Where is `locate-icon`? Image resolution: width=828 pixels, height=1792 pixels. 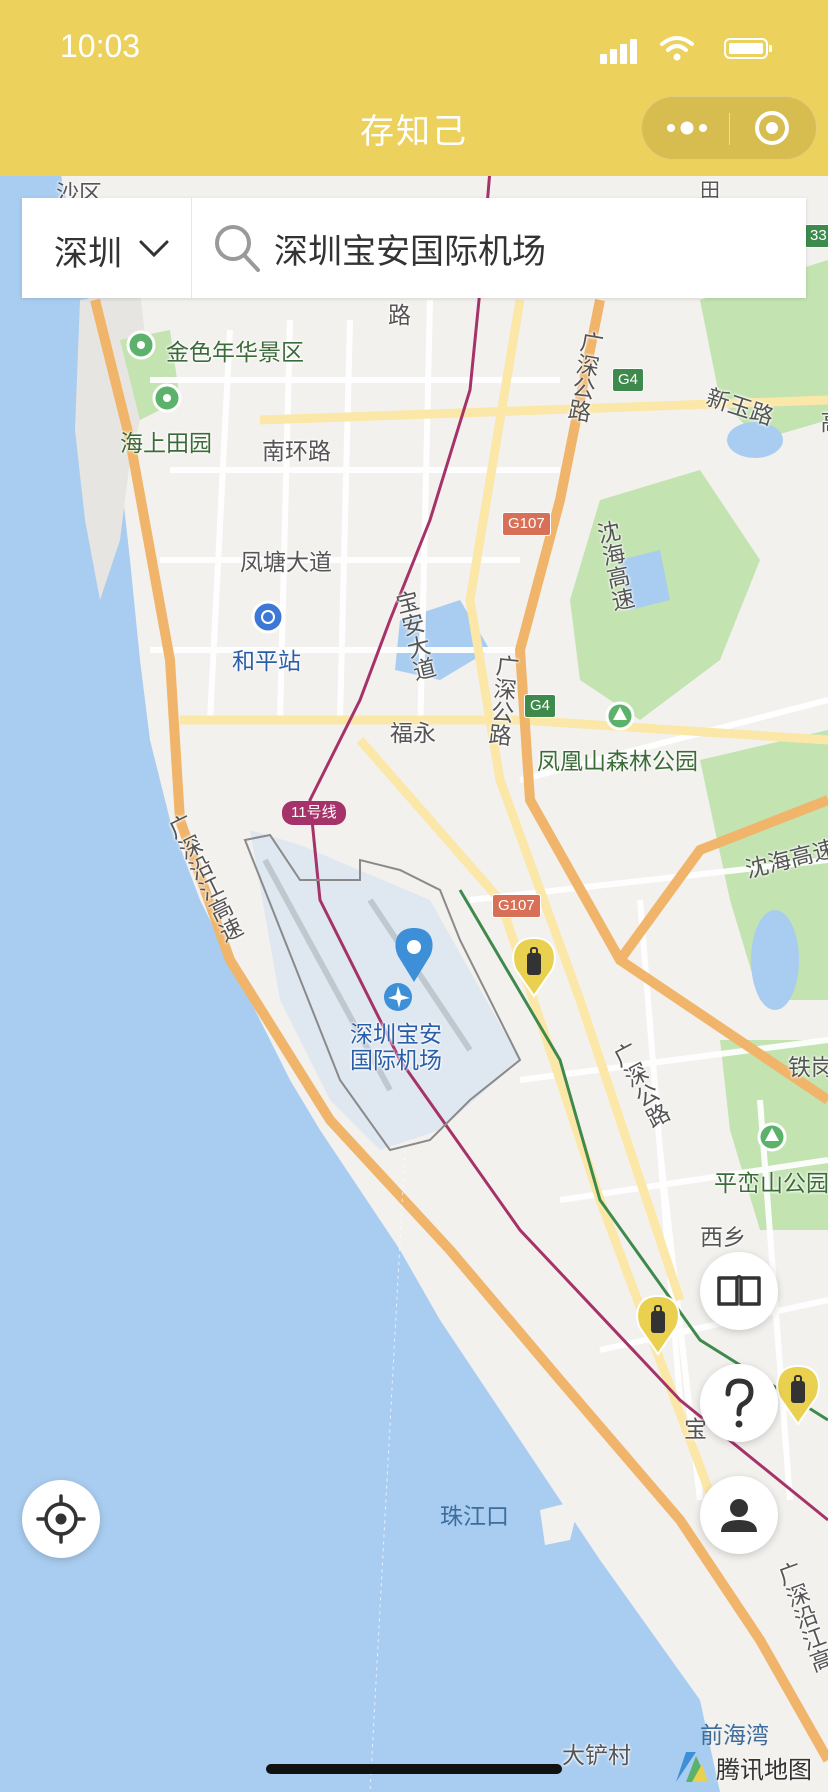
locate-icon is located at coordinates (61, 1519).